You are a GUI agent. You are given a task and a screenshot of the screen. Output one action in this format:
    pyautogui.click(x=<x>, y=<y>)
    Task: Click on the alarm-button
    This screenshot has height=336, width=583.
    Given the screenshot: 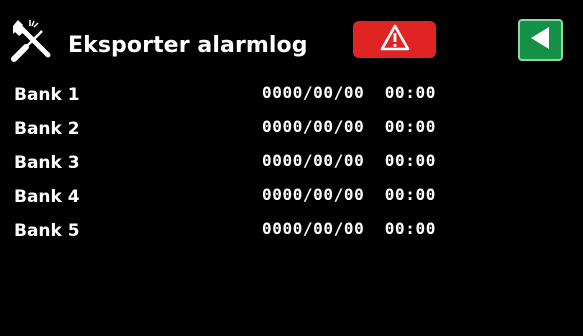 What is the action you would take?
    pyautogui.click(x=394, y=39)
    